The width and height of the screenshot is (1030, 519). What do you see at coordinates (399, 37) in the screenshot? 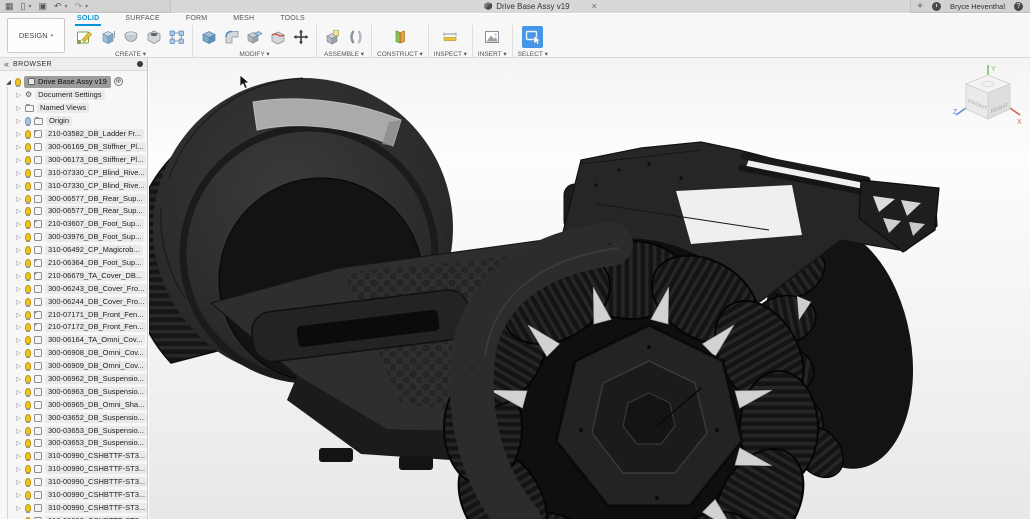
I see `construct-plane-icon` at bounding box center [399, 37].